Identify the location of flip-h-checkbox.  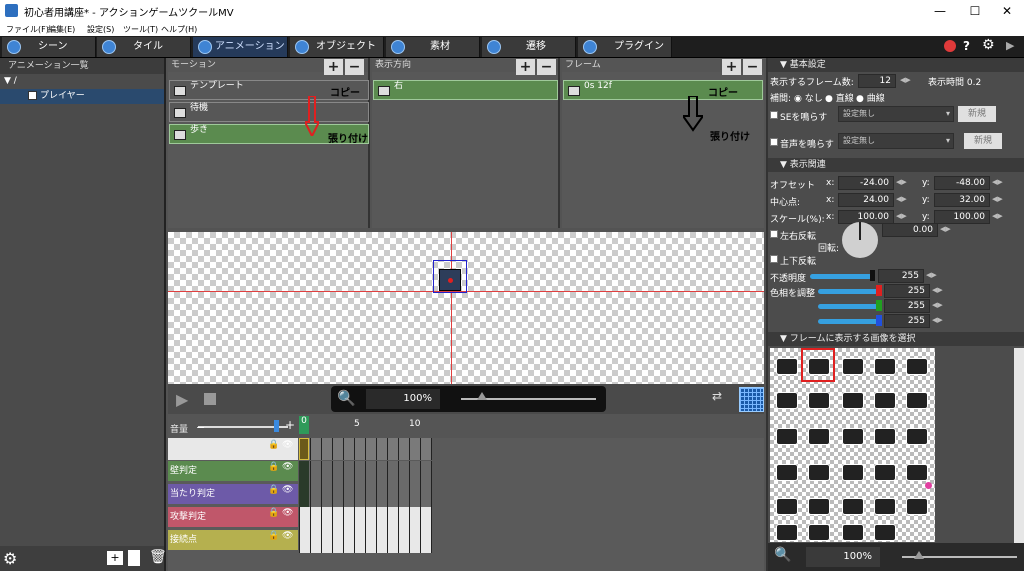
(774, 234).